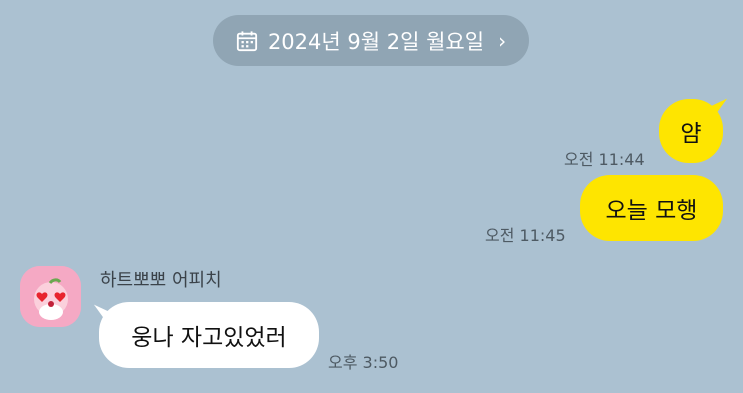 The width and height of the screenshot is (743, 393). Describe the element at coordinates (502, 40) in the screenshot. I see `chevron-right-icon: ›` at that location.